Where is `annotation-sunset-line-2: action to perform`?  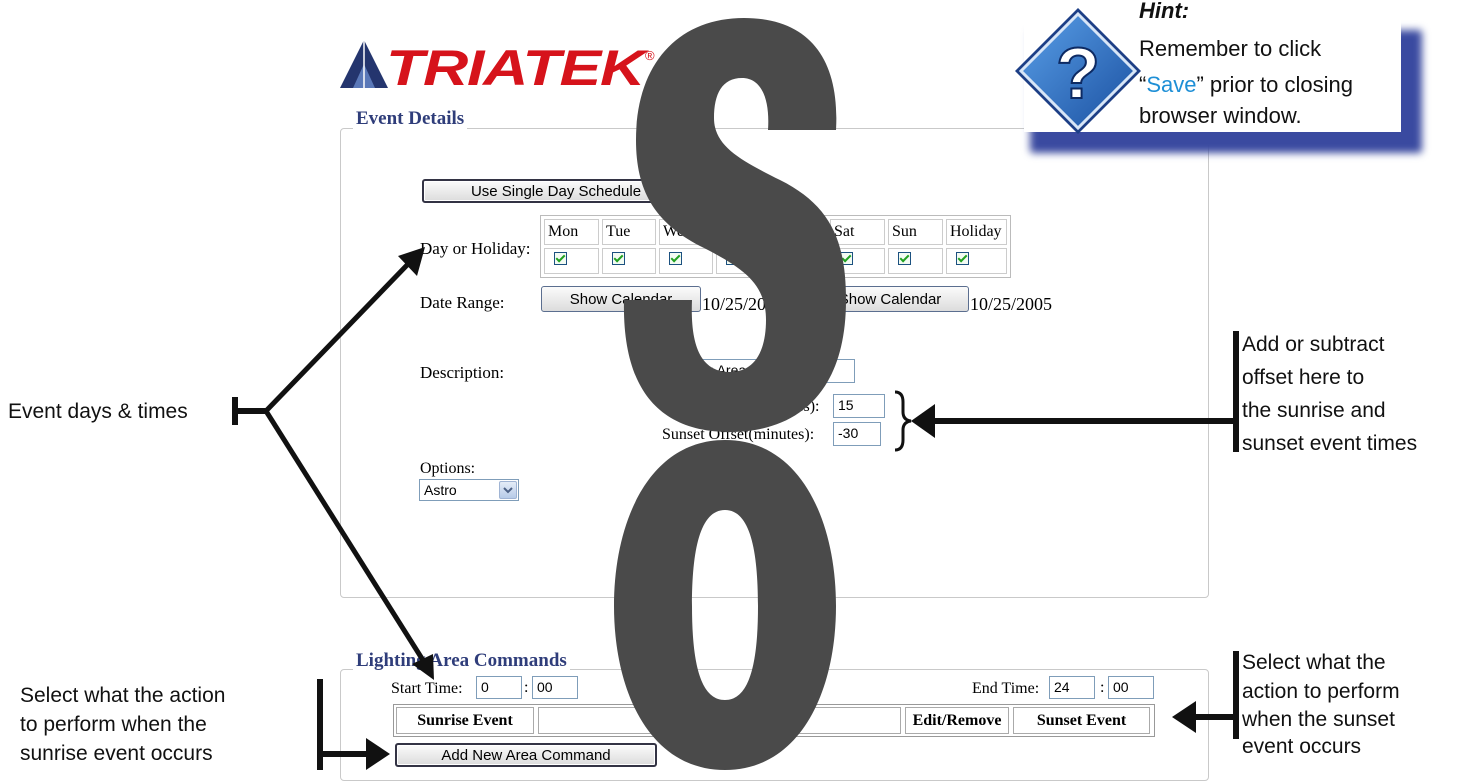 annotation-sunset-line-2: action to perform is located at coordinates (1321, 691).